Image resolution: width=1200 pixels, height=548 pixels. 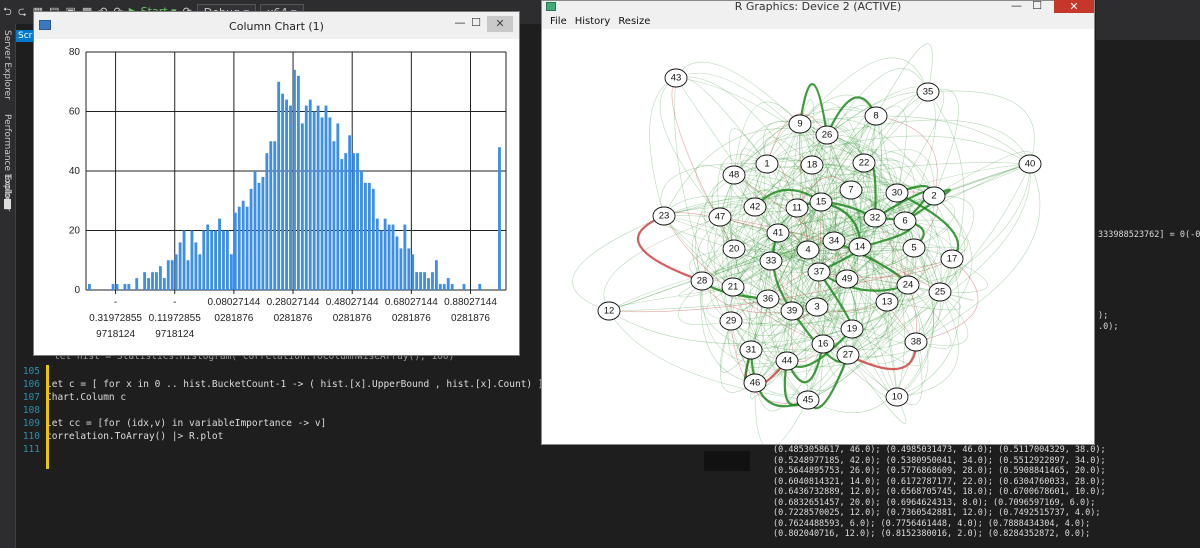 What do you see at coordinates (411, 302) in the screenshot?
I see `x-tick-line1: 0.68027144` at bounding box center [411, 302].